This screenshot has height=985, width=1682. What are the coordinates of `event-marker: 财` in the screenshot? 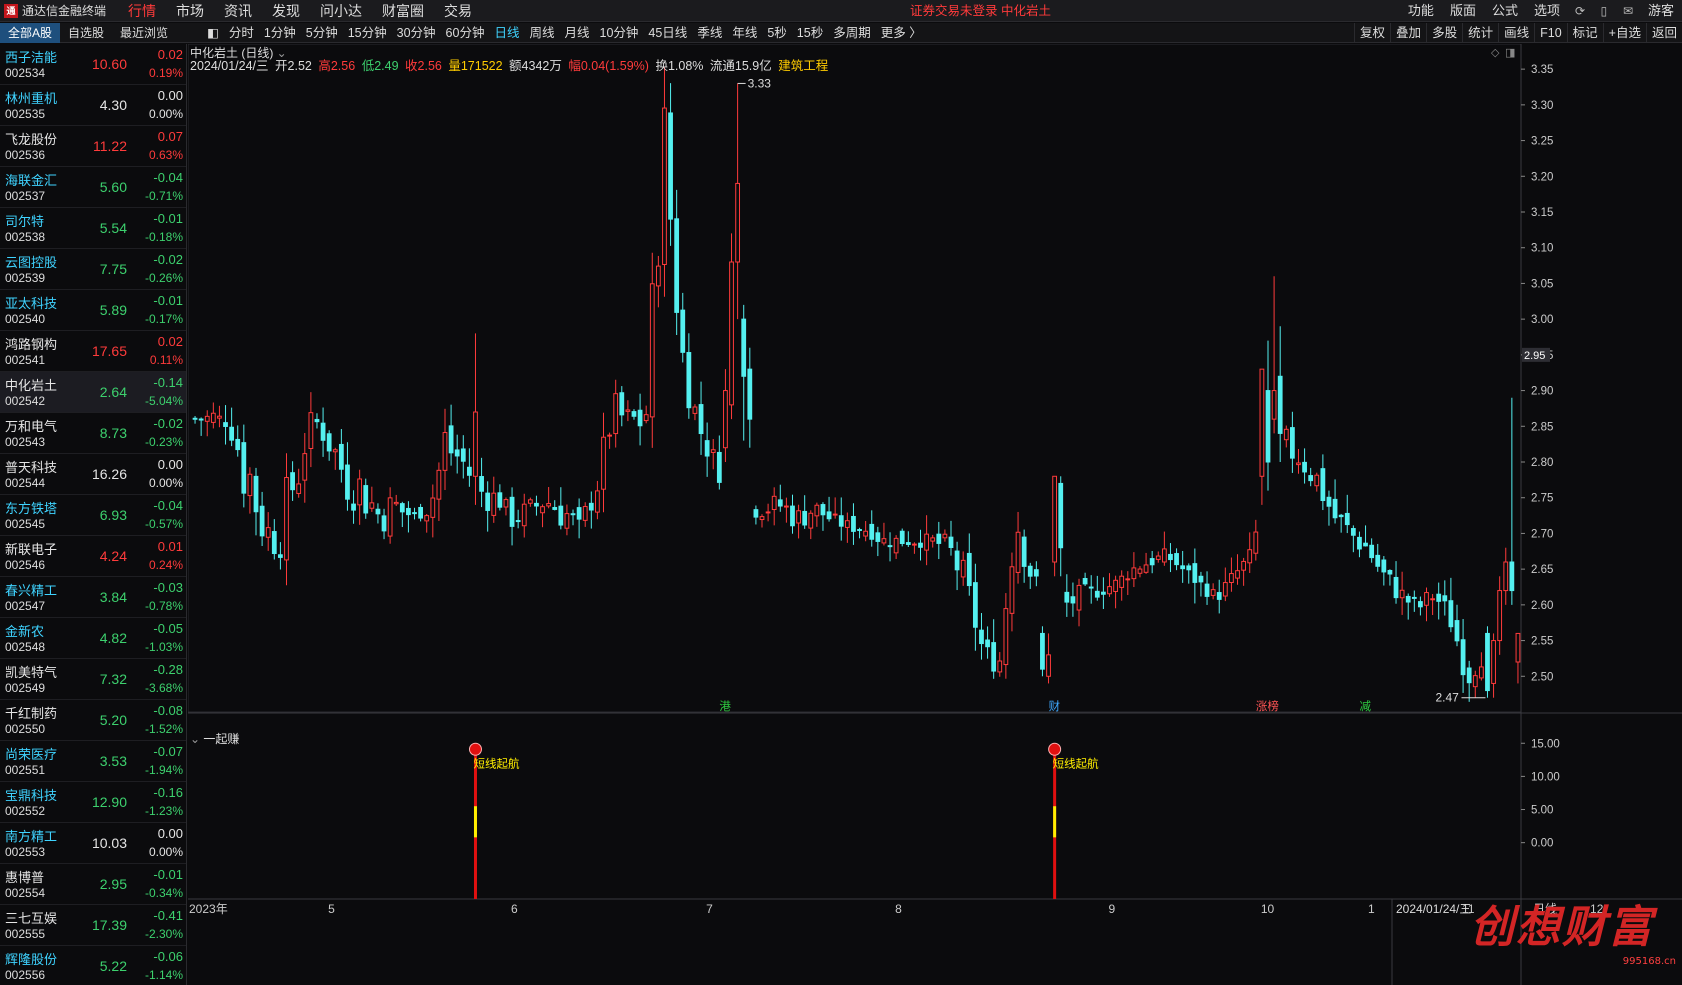 It's located at (1055, 706).